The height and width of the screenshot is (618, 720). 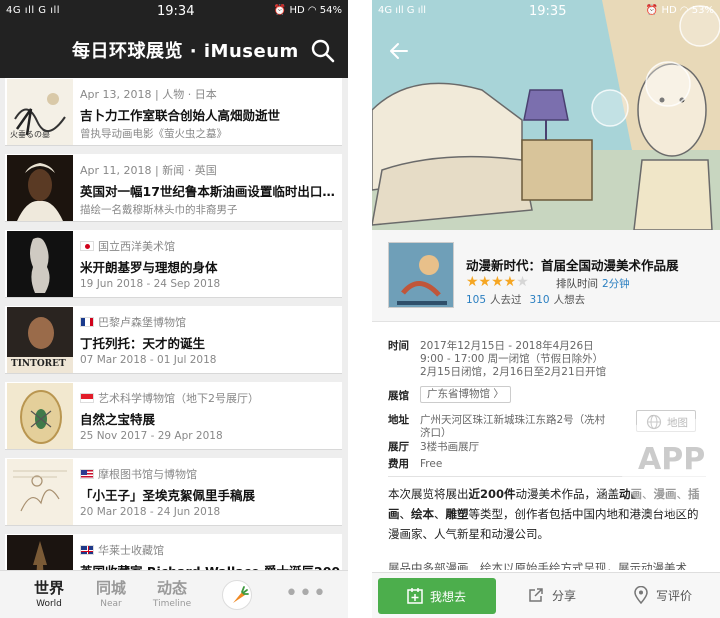 I want to click on thumb-caption: TINTORET, so click(x=38, y=364).